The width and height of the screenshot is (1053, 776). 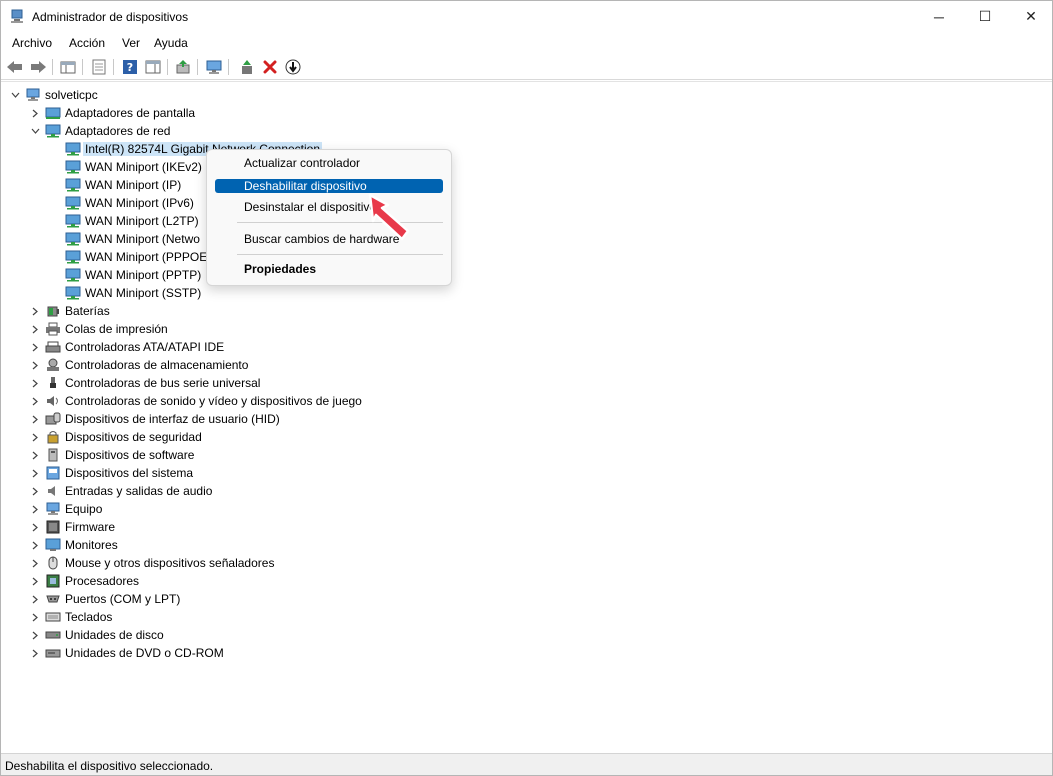 I want to click on security-device-icon, so click(x=53, y=437).